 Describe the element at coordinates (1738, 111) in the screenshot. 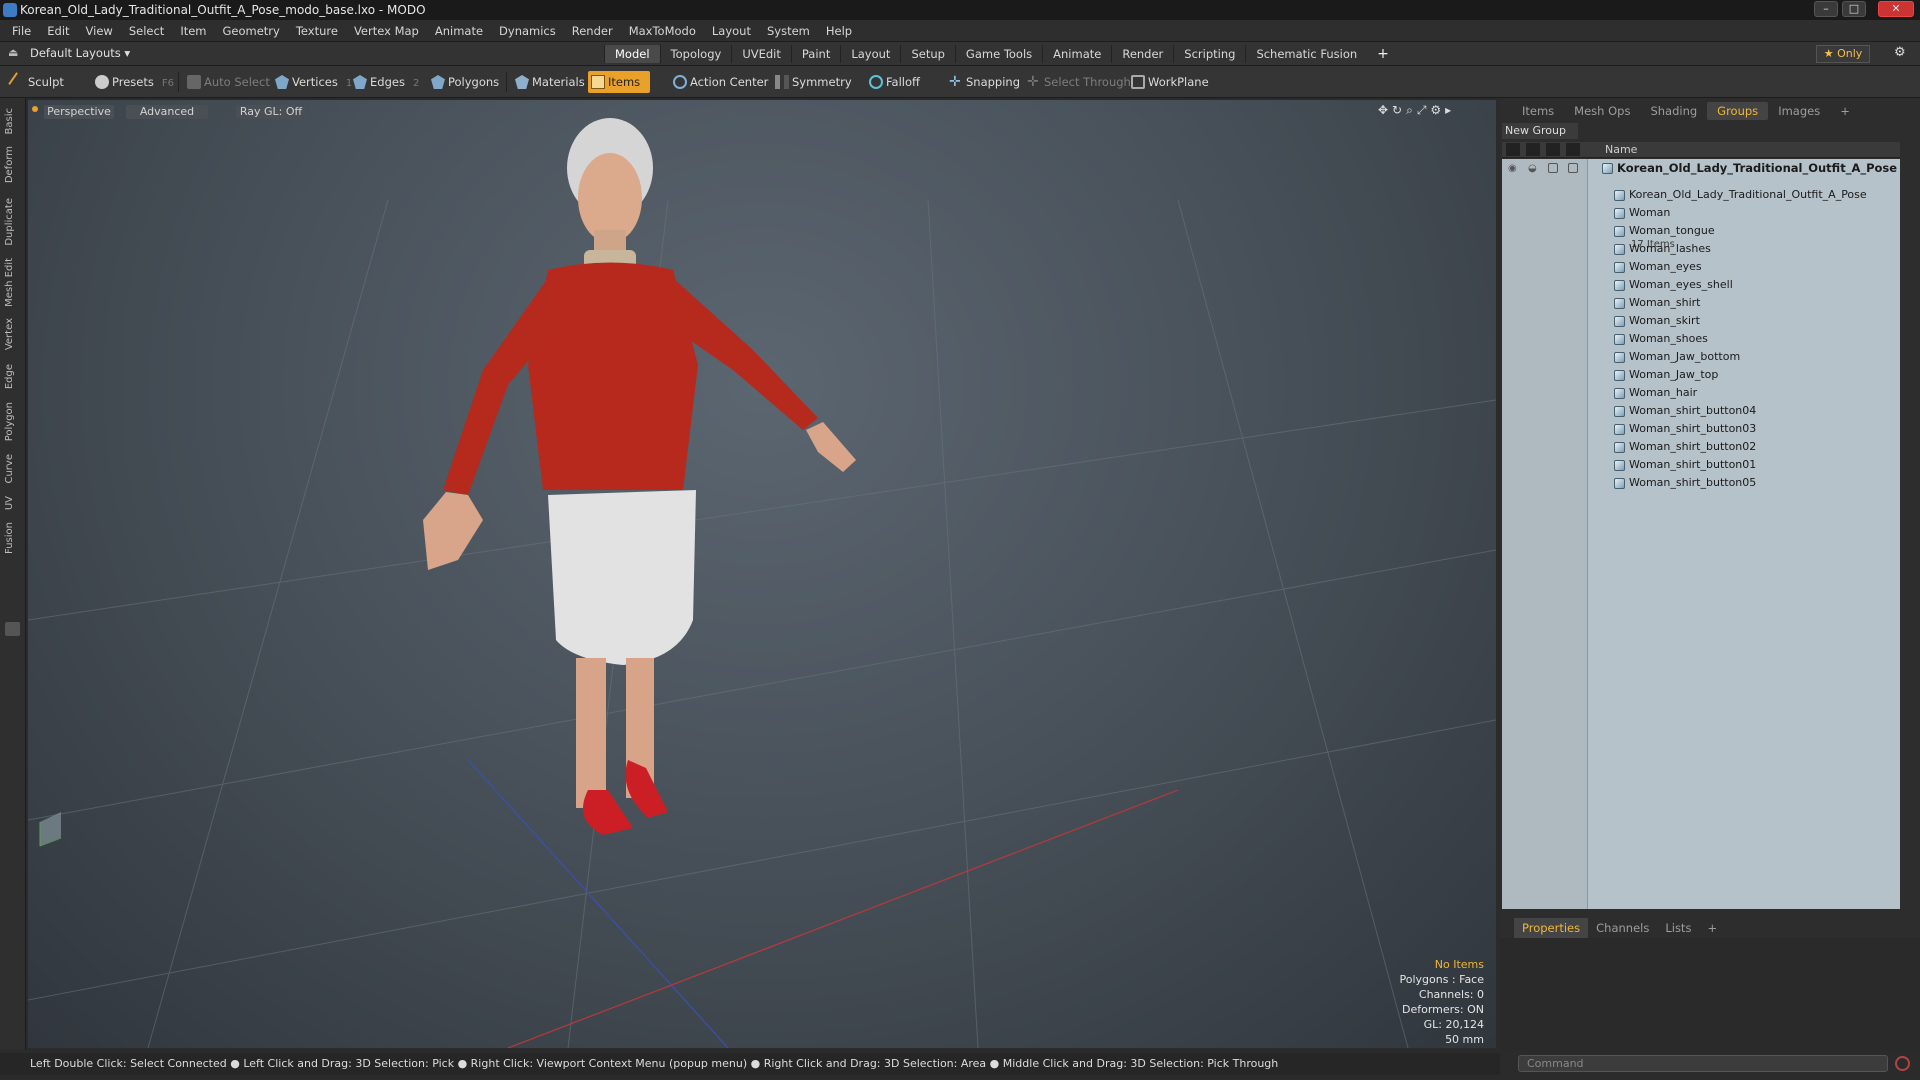

I see `tab-groups: Groups` at that location.